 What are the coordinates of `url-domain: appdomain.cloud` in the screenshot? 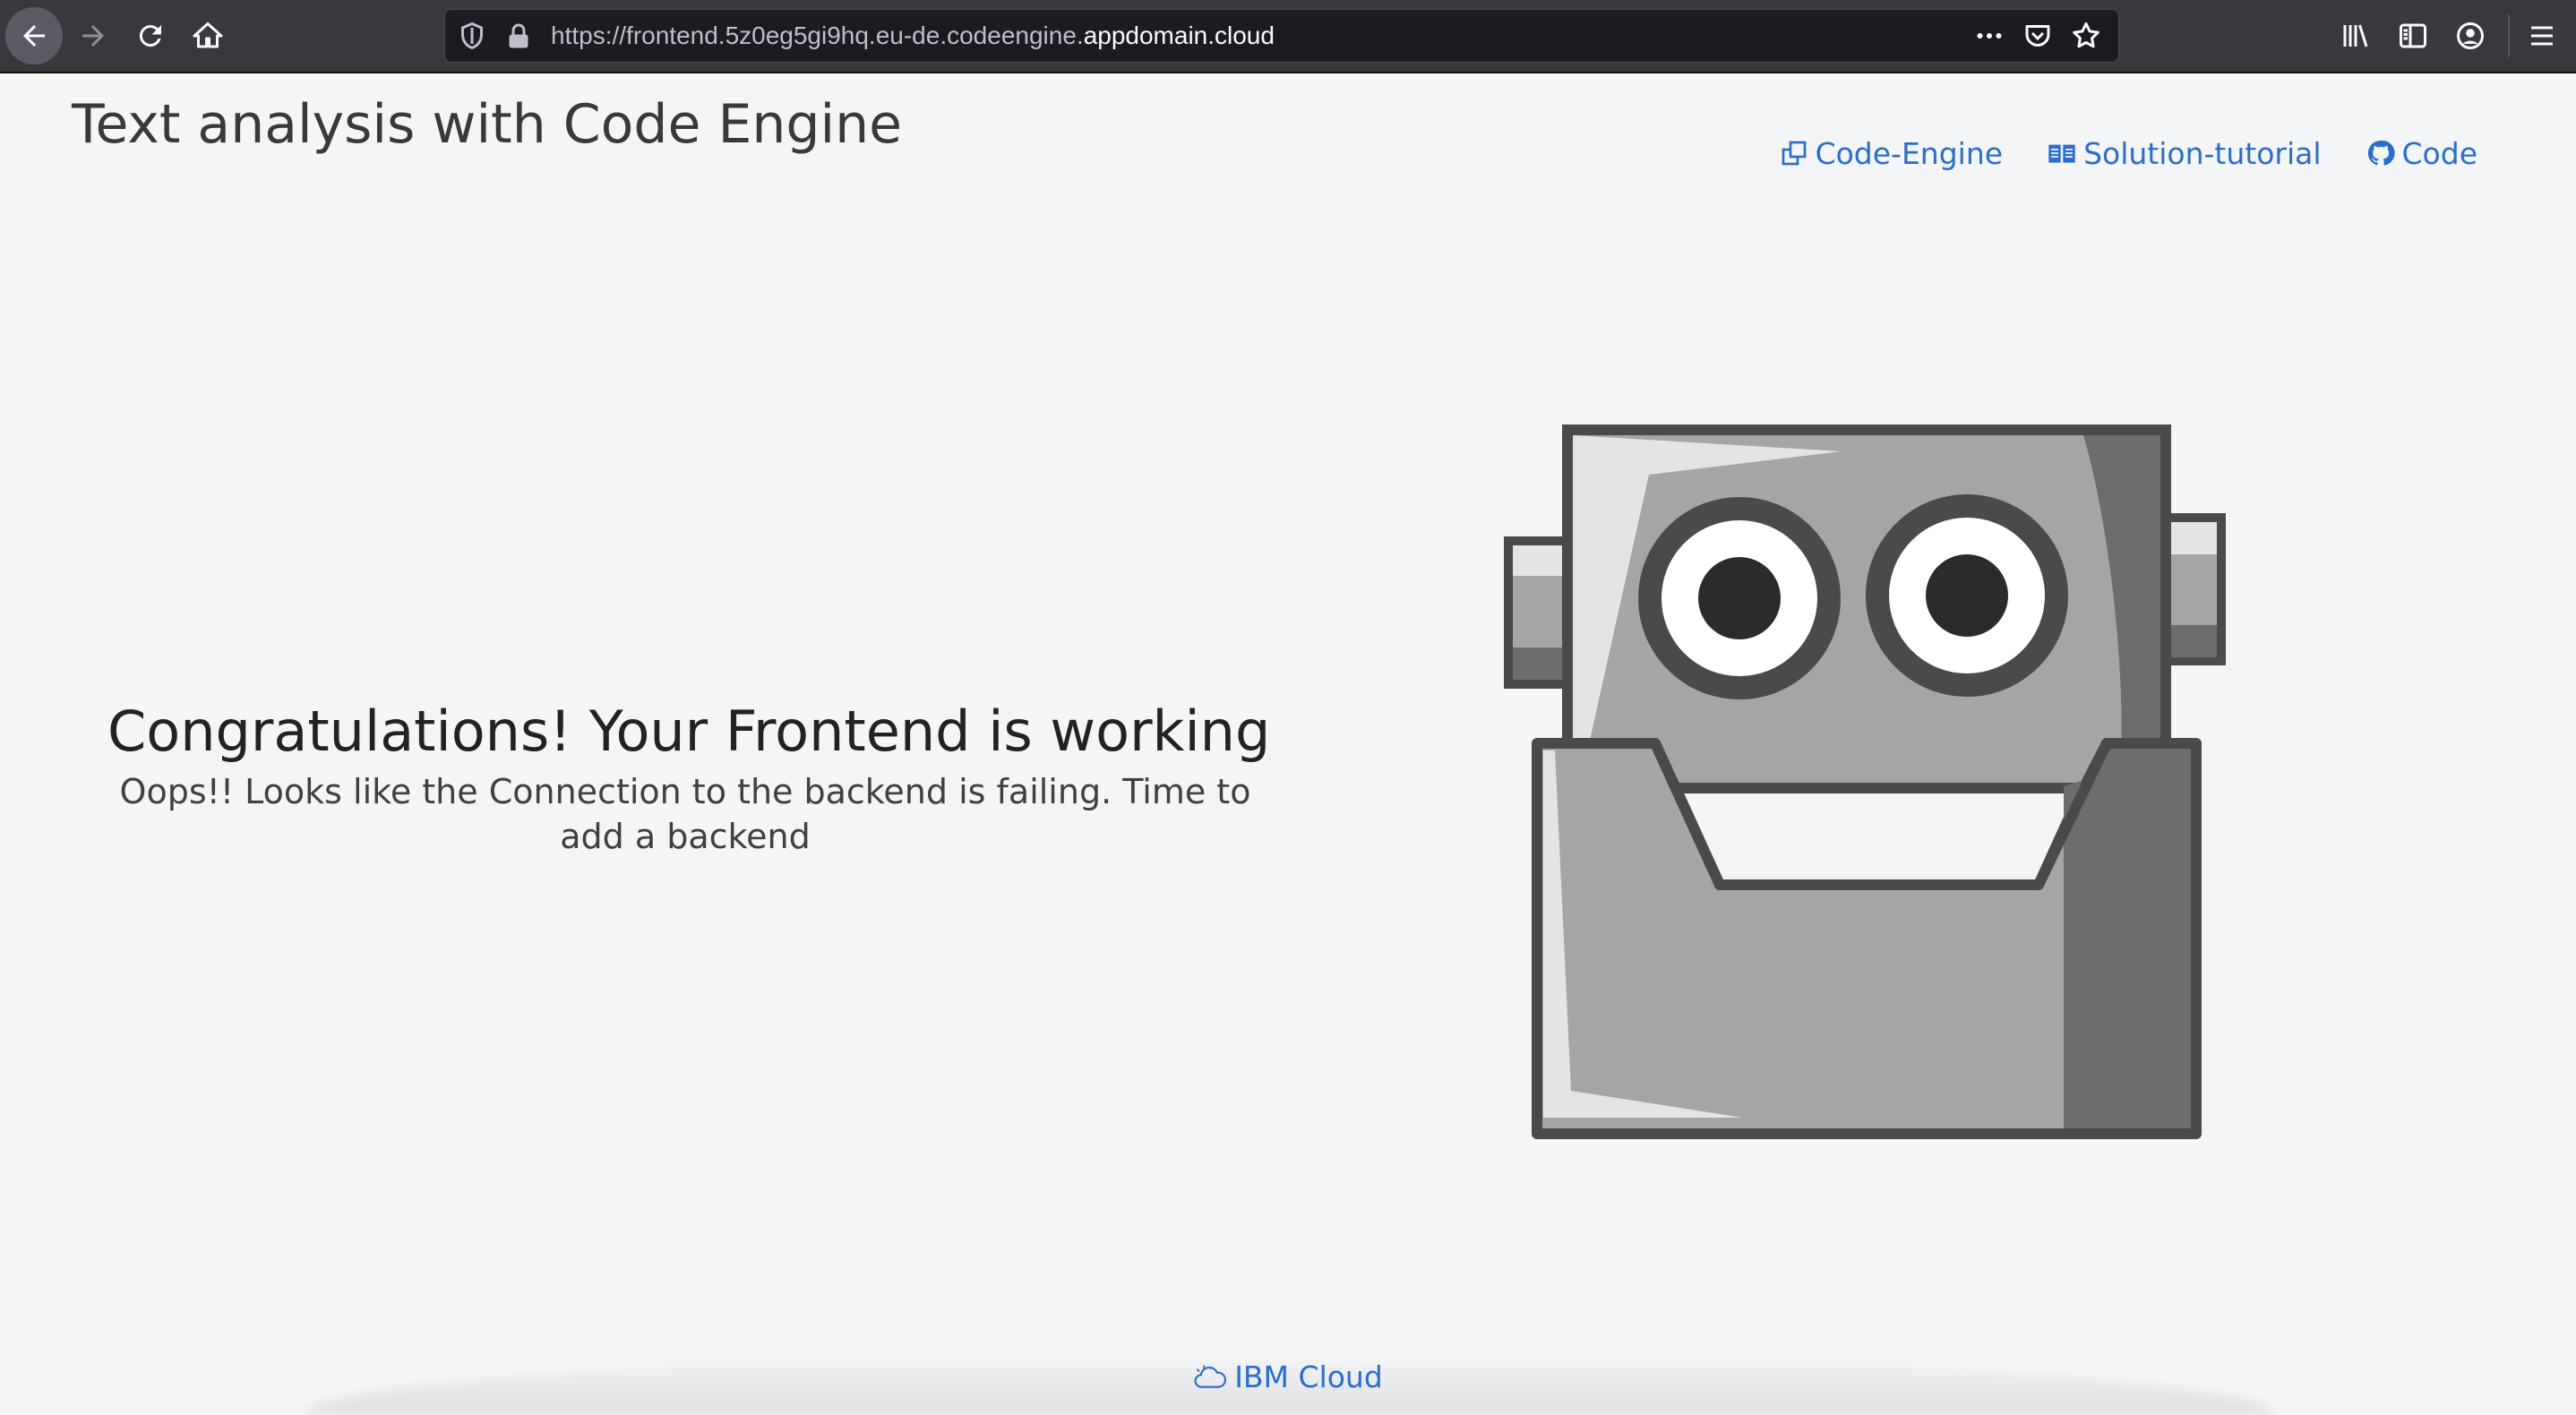 It's located at (1179, 35).